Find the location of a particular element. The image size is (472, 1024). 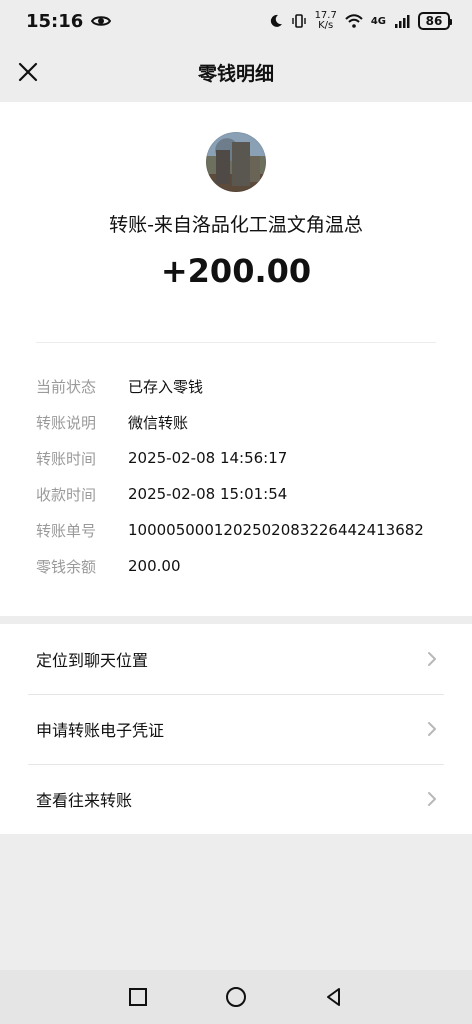

status-left: 15:16 is located at coordinates (69, 21).